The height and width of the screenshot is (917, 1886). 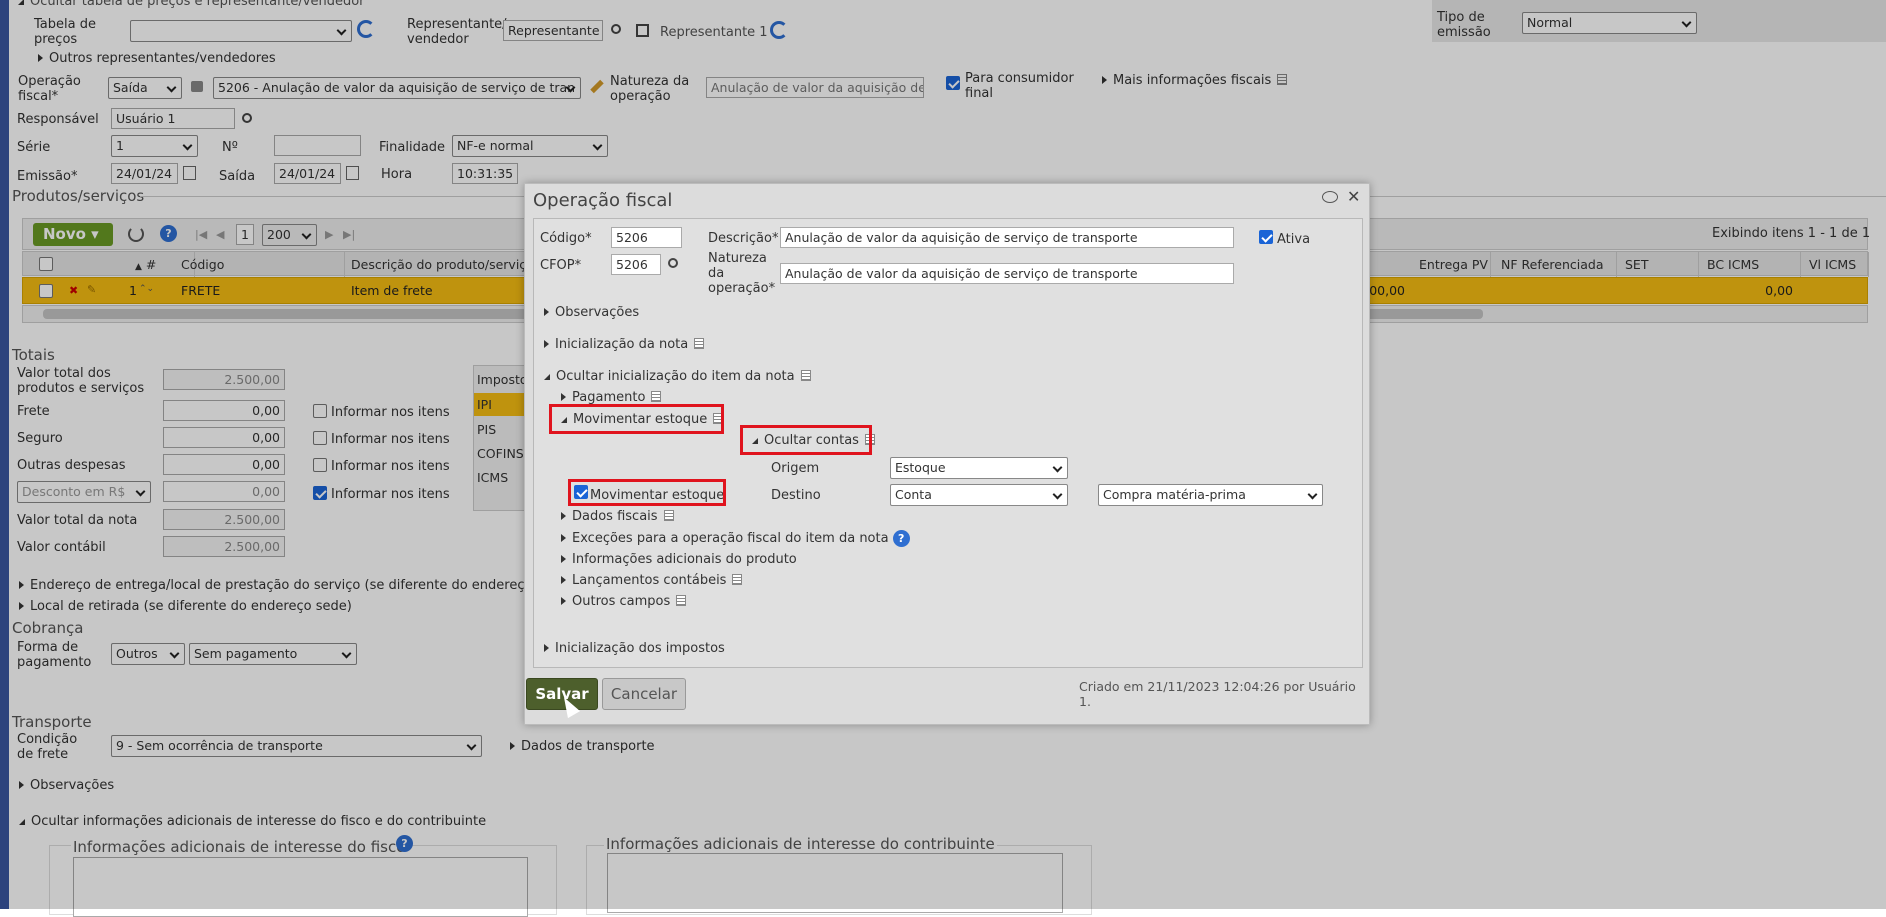 I want to click on pagamento-label: Pagamento, so click(x=609, y=397).